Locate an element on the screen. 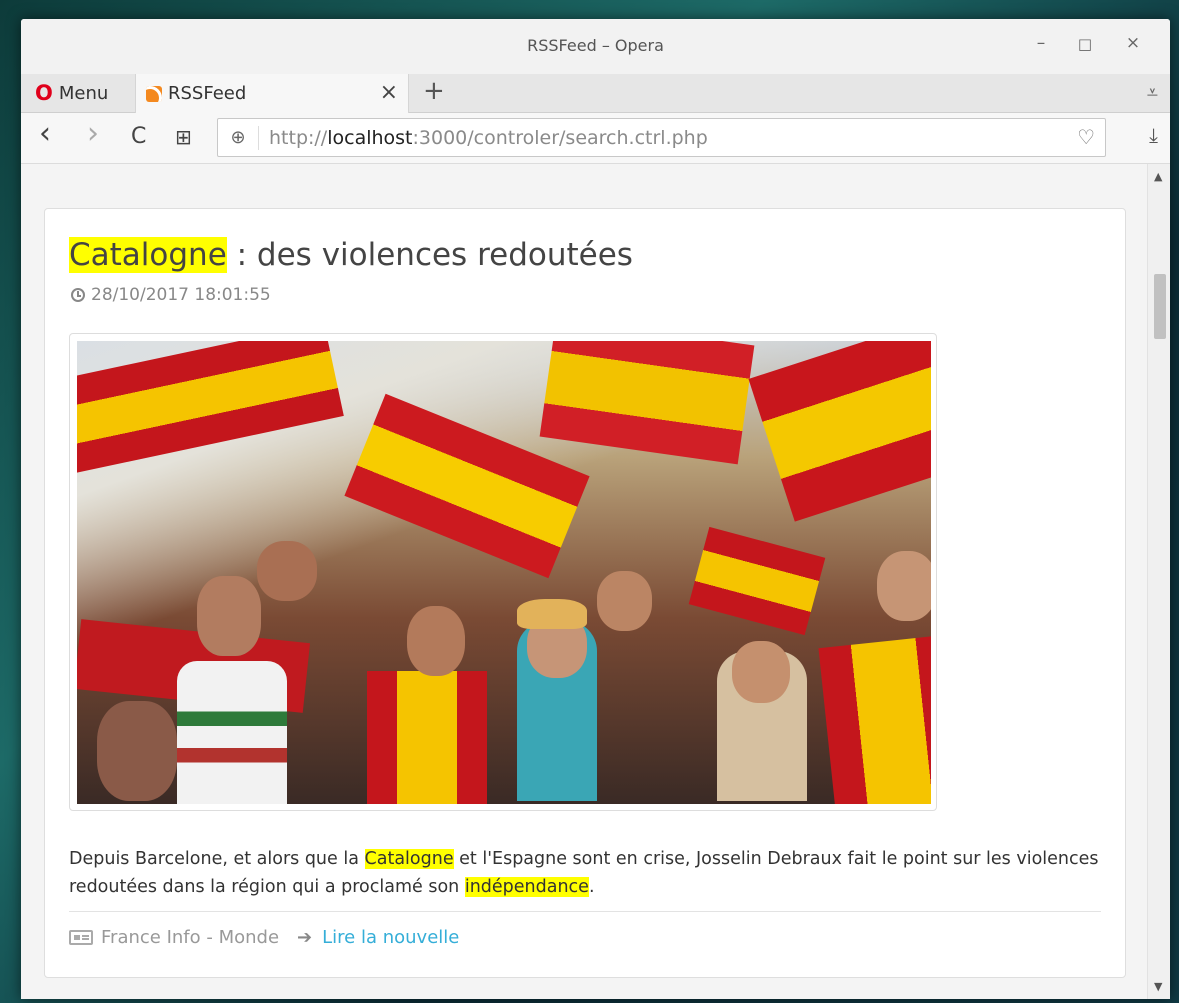 The width and height of the screenshot is (1179, 1003). close-window-button: × is located at coordinates (1133, 43).